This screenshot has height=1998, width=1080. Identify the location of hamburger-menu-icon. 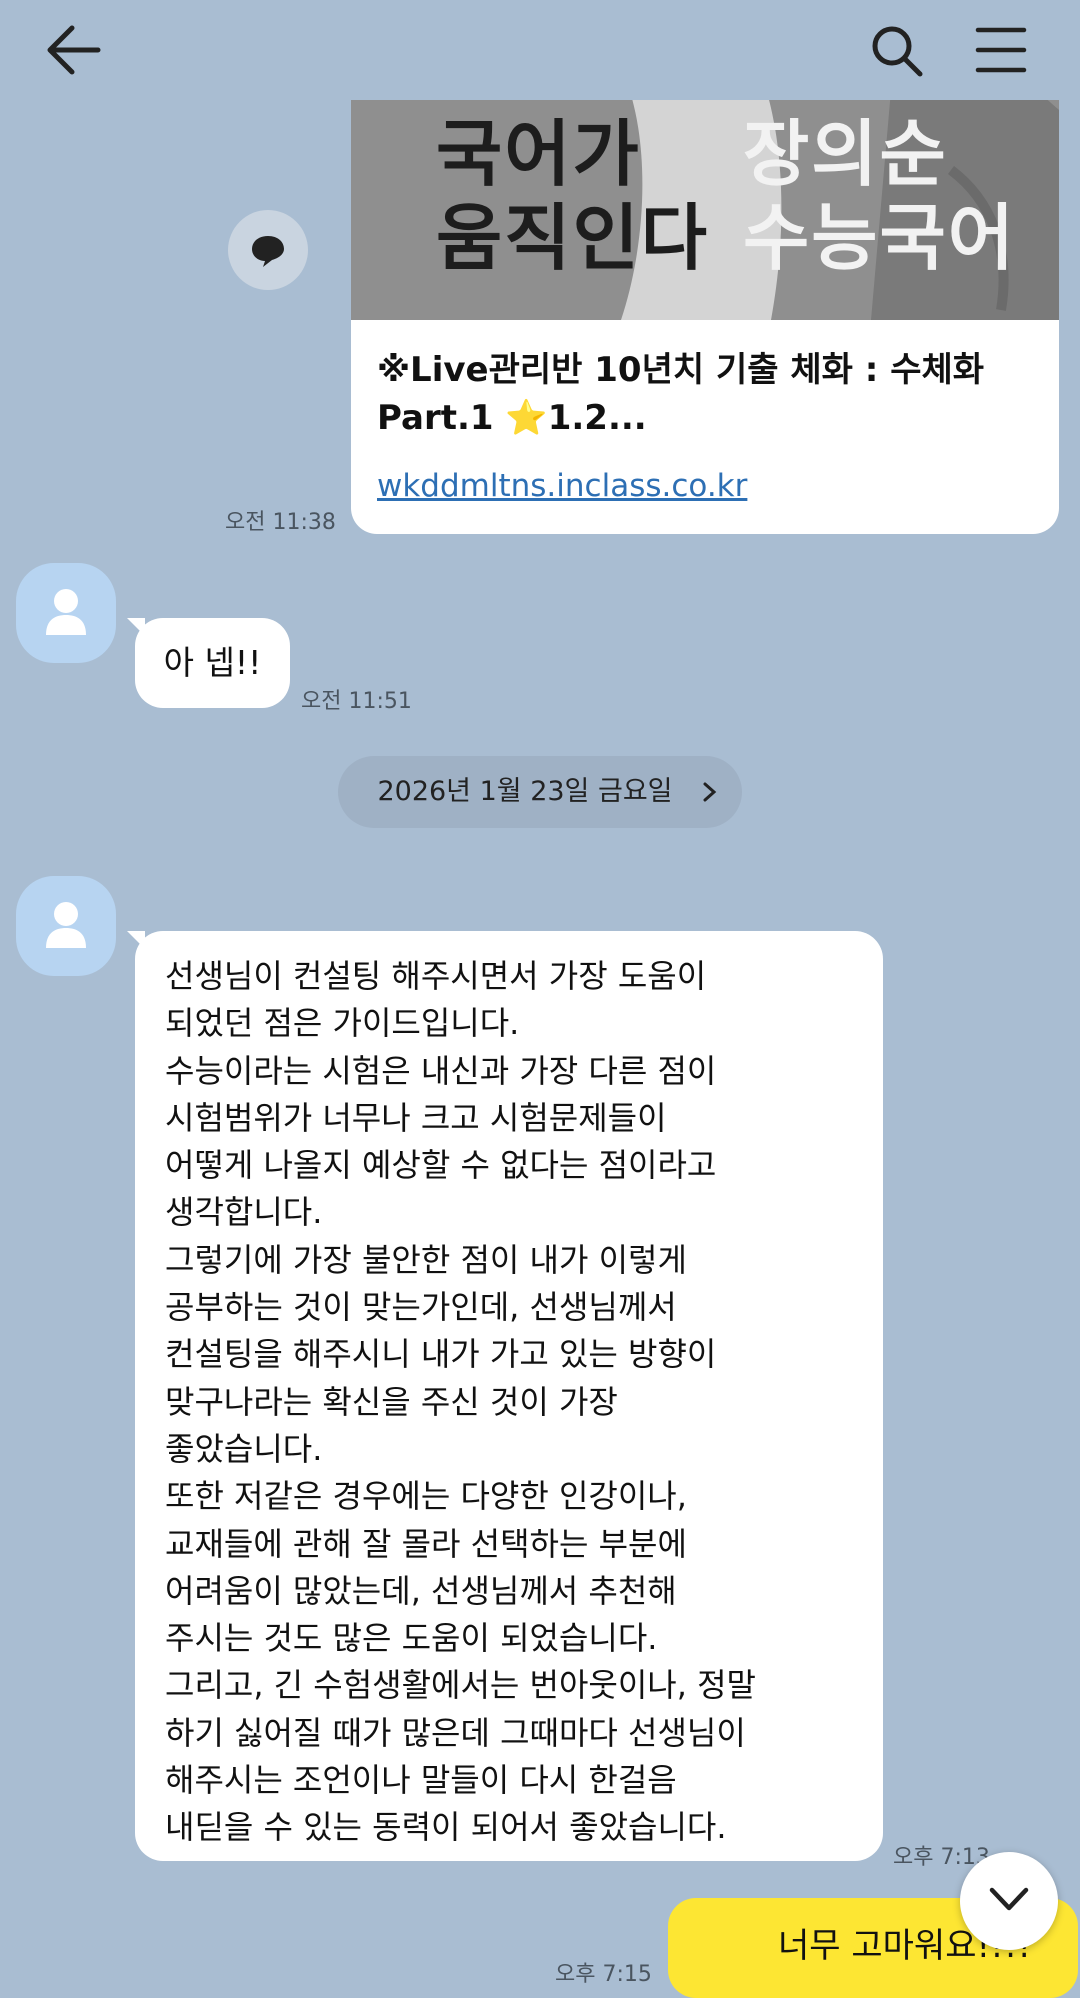
(1002, 50).